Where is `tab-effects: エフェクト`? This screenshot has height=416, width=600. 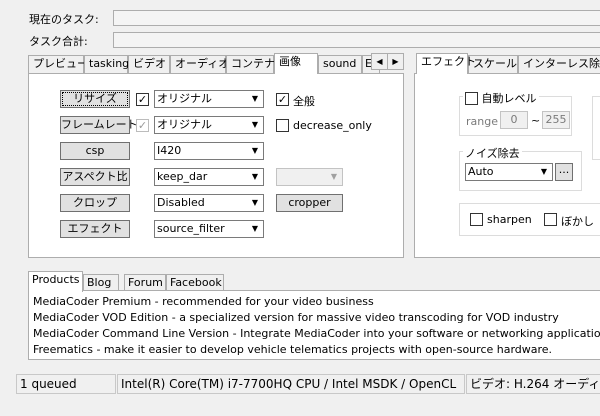
tab-effects: エフェクト is located at coordinates (446, 63).